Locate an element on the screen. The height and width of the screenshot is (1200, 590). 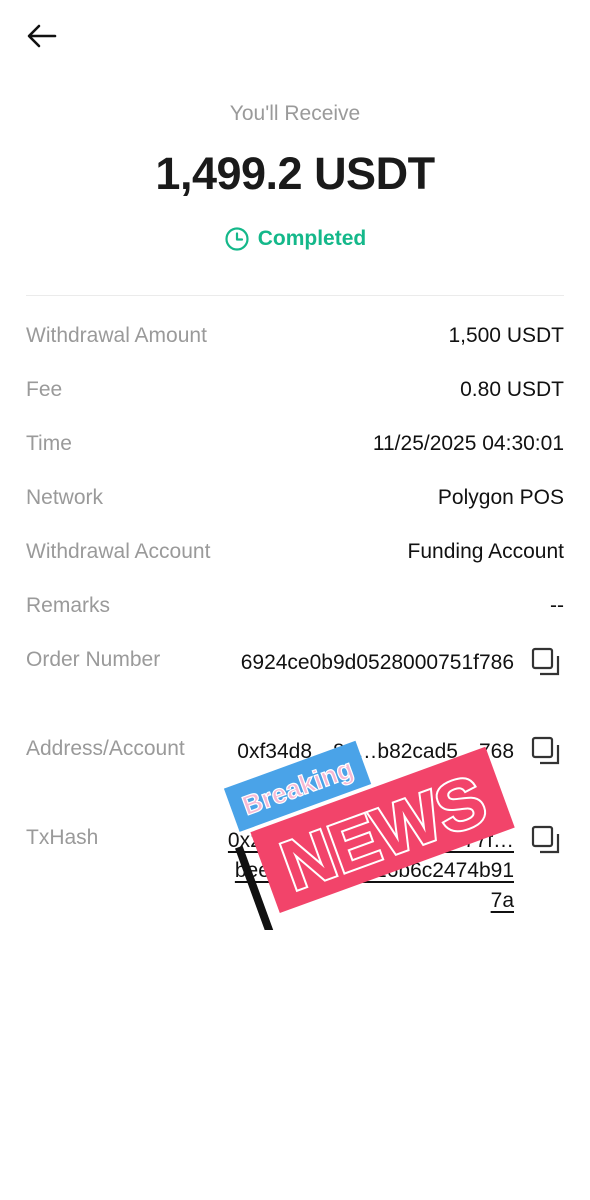
detail-row-network: Network Polygon POS is located at coordinates (295, 498).